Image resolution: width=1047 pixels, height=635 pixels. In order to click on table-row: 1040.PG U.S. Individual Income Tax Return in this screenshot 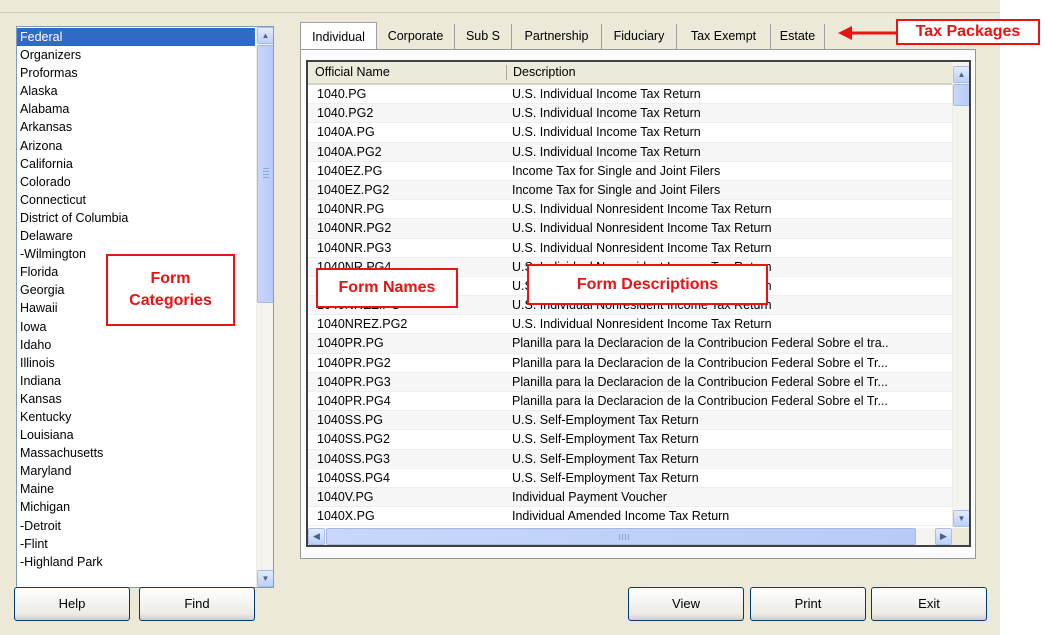, I will do `click(630, 95)`.